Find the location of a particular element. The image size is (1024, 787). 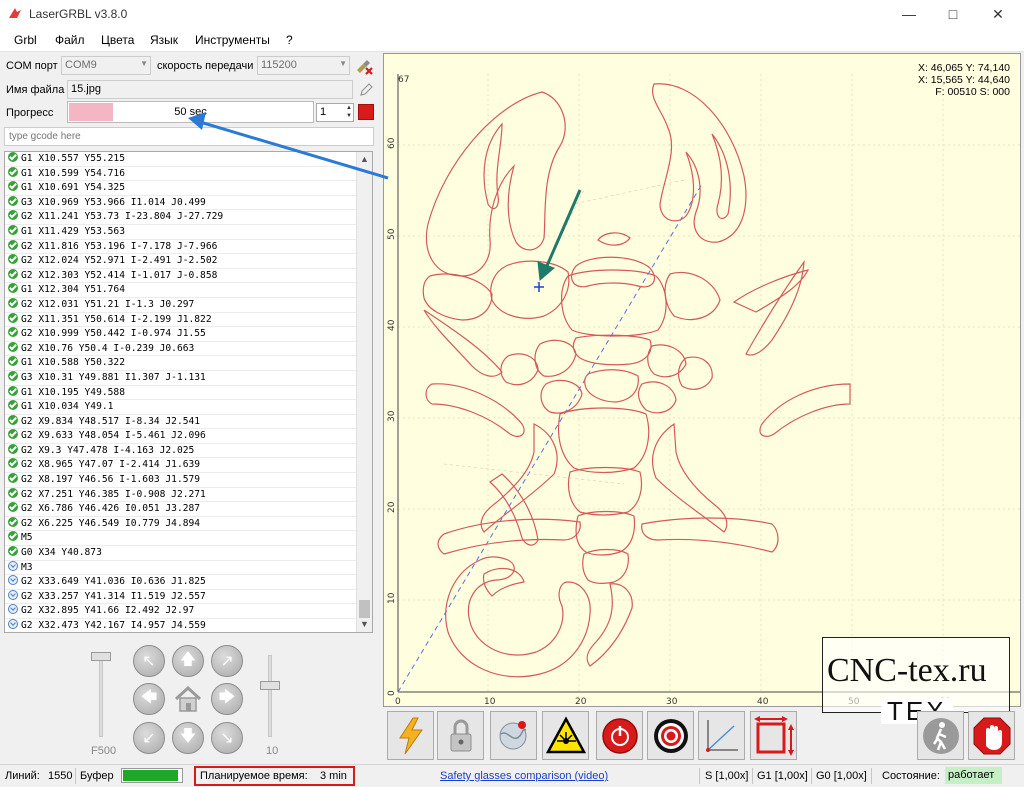

gcode-row: G2 X10.76 Y50.4 I-0.239 J0.663 is located at coordinates (188, 349).